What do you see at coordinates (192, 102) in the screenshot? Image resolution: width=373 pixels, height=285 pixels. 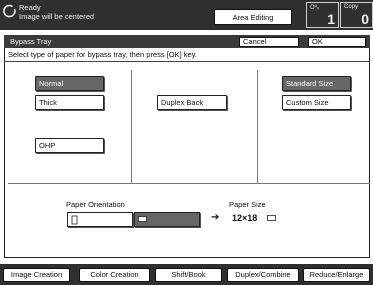 I see `duplex-back-button: Duplex Back` at bounding box center [192, 102].